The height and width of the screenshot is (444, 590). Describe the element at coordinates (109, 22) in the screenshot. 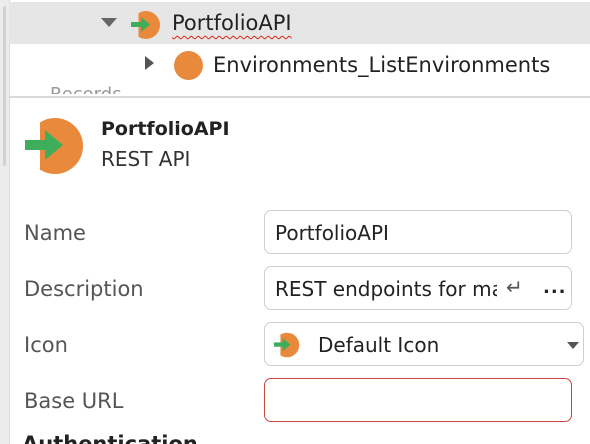

I see `collapse-arrow-icon` at that location.